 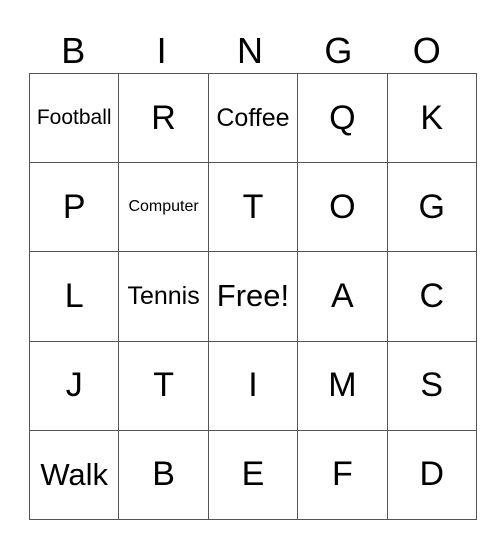 I want to click on bingo-cell: D, so click(x=431, y=474).